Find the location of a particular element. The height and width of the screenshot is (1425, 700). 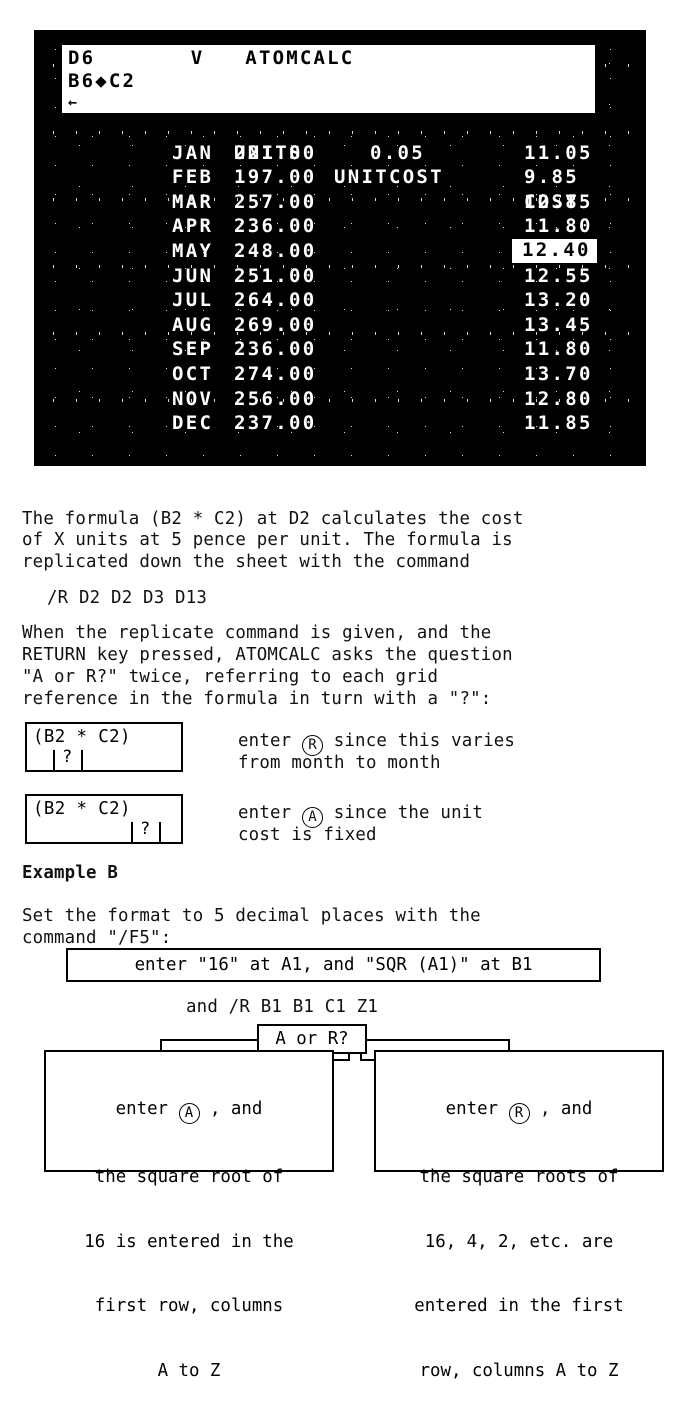

right-box-suffix: , and is located at coordinates (561, 1109).